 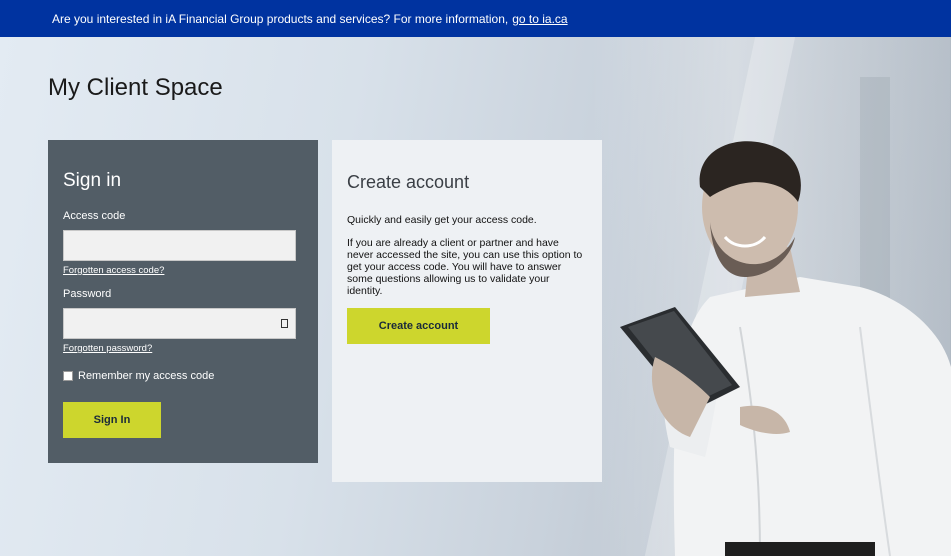 I want to click on create-account-intro: Quickly and easily get your access code., so click(x=442, y=220).